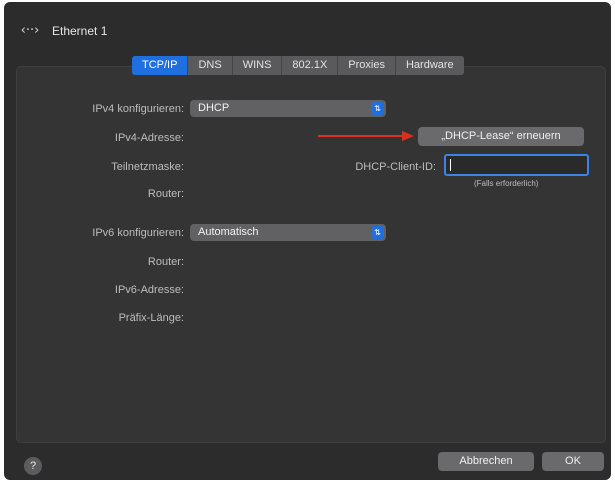 The height and width of the screenshot is (483, 615). What do you see at coordinates (30, 30) in the screenshot?
I see `network-arrows-icon: ‹··›` at bounding box center [30, 30].